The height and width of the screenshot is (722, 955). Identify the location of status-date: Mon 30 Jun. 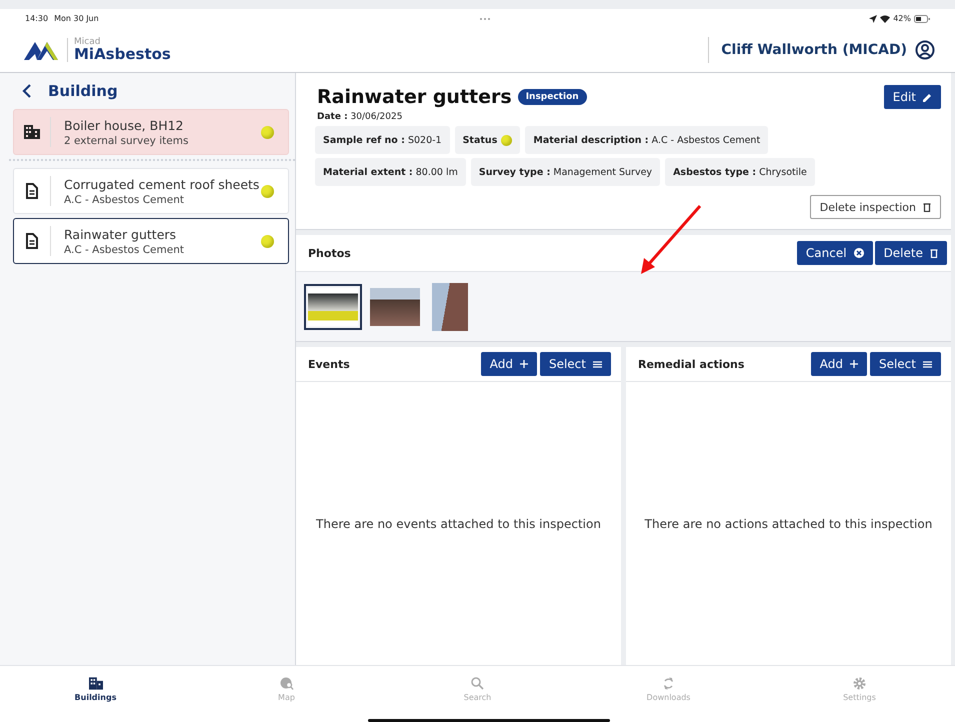
(76, 18).